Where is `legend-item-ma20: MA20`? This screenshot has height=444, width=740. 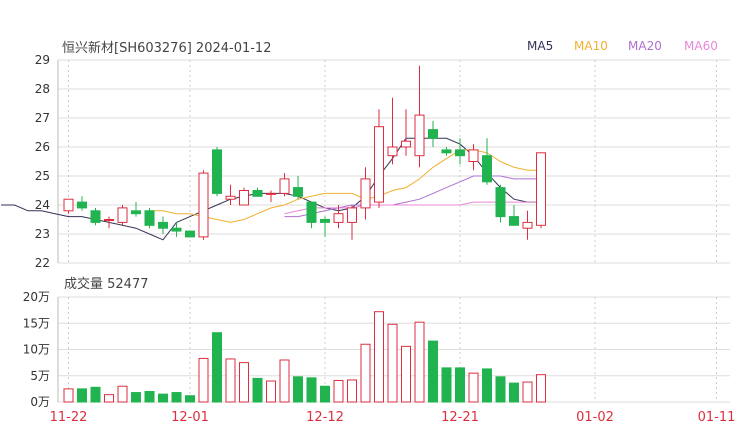 legend-item-ma20: MA20 is located at coordinates (645, 46).